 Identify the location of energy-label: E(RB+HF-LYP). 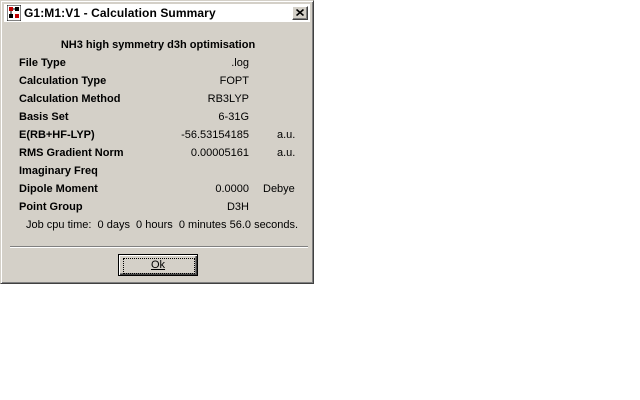
(57, 135).